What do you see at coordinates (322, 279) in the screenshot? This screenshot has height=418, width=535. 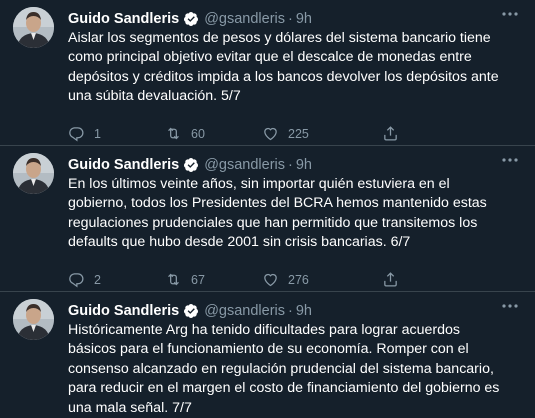 I see `like-button: 276` at bounding box center [322, 279].